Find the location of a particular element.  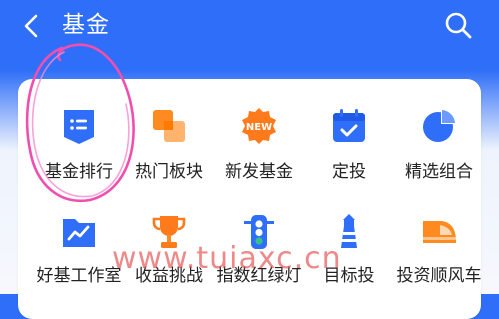

menu-item-portfolio: 精选组合 is located at coordinates (439, 150).